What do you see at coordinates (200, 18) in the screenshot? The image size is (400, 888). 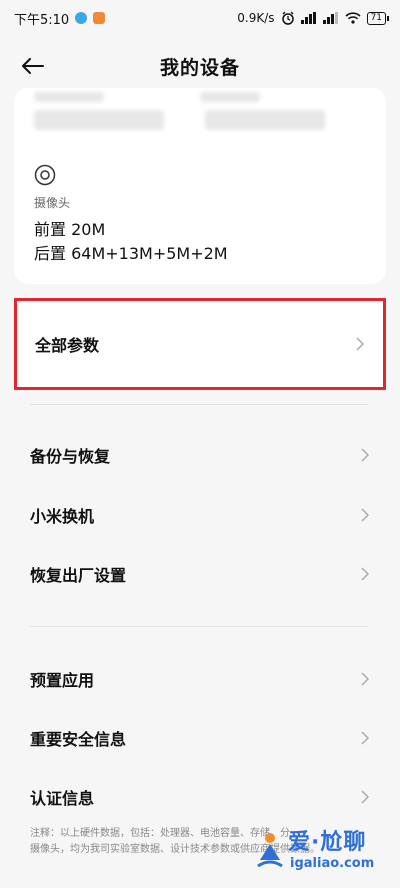 I see `status-bar: 下午5:10 0.9K/s 71` at bounding box center [200, 18].